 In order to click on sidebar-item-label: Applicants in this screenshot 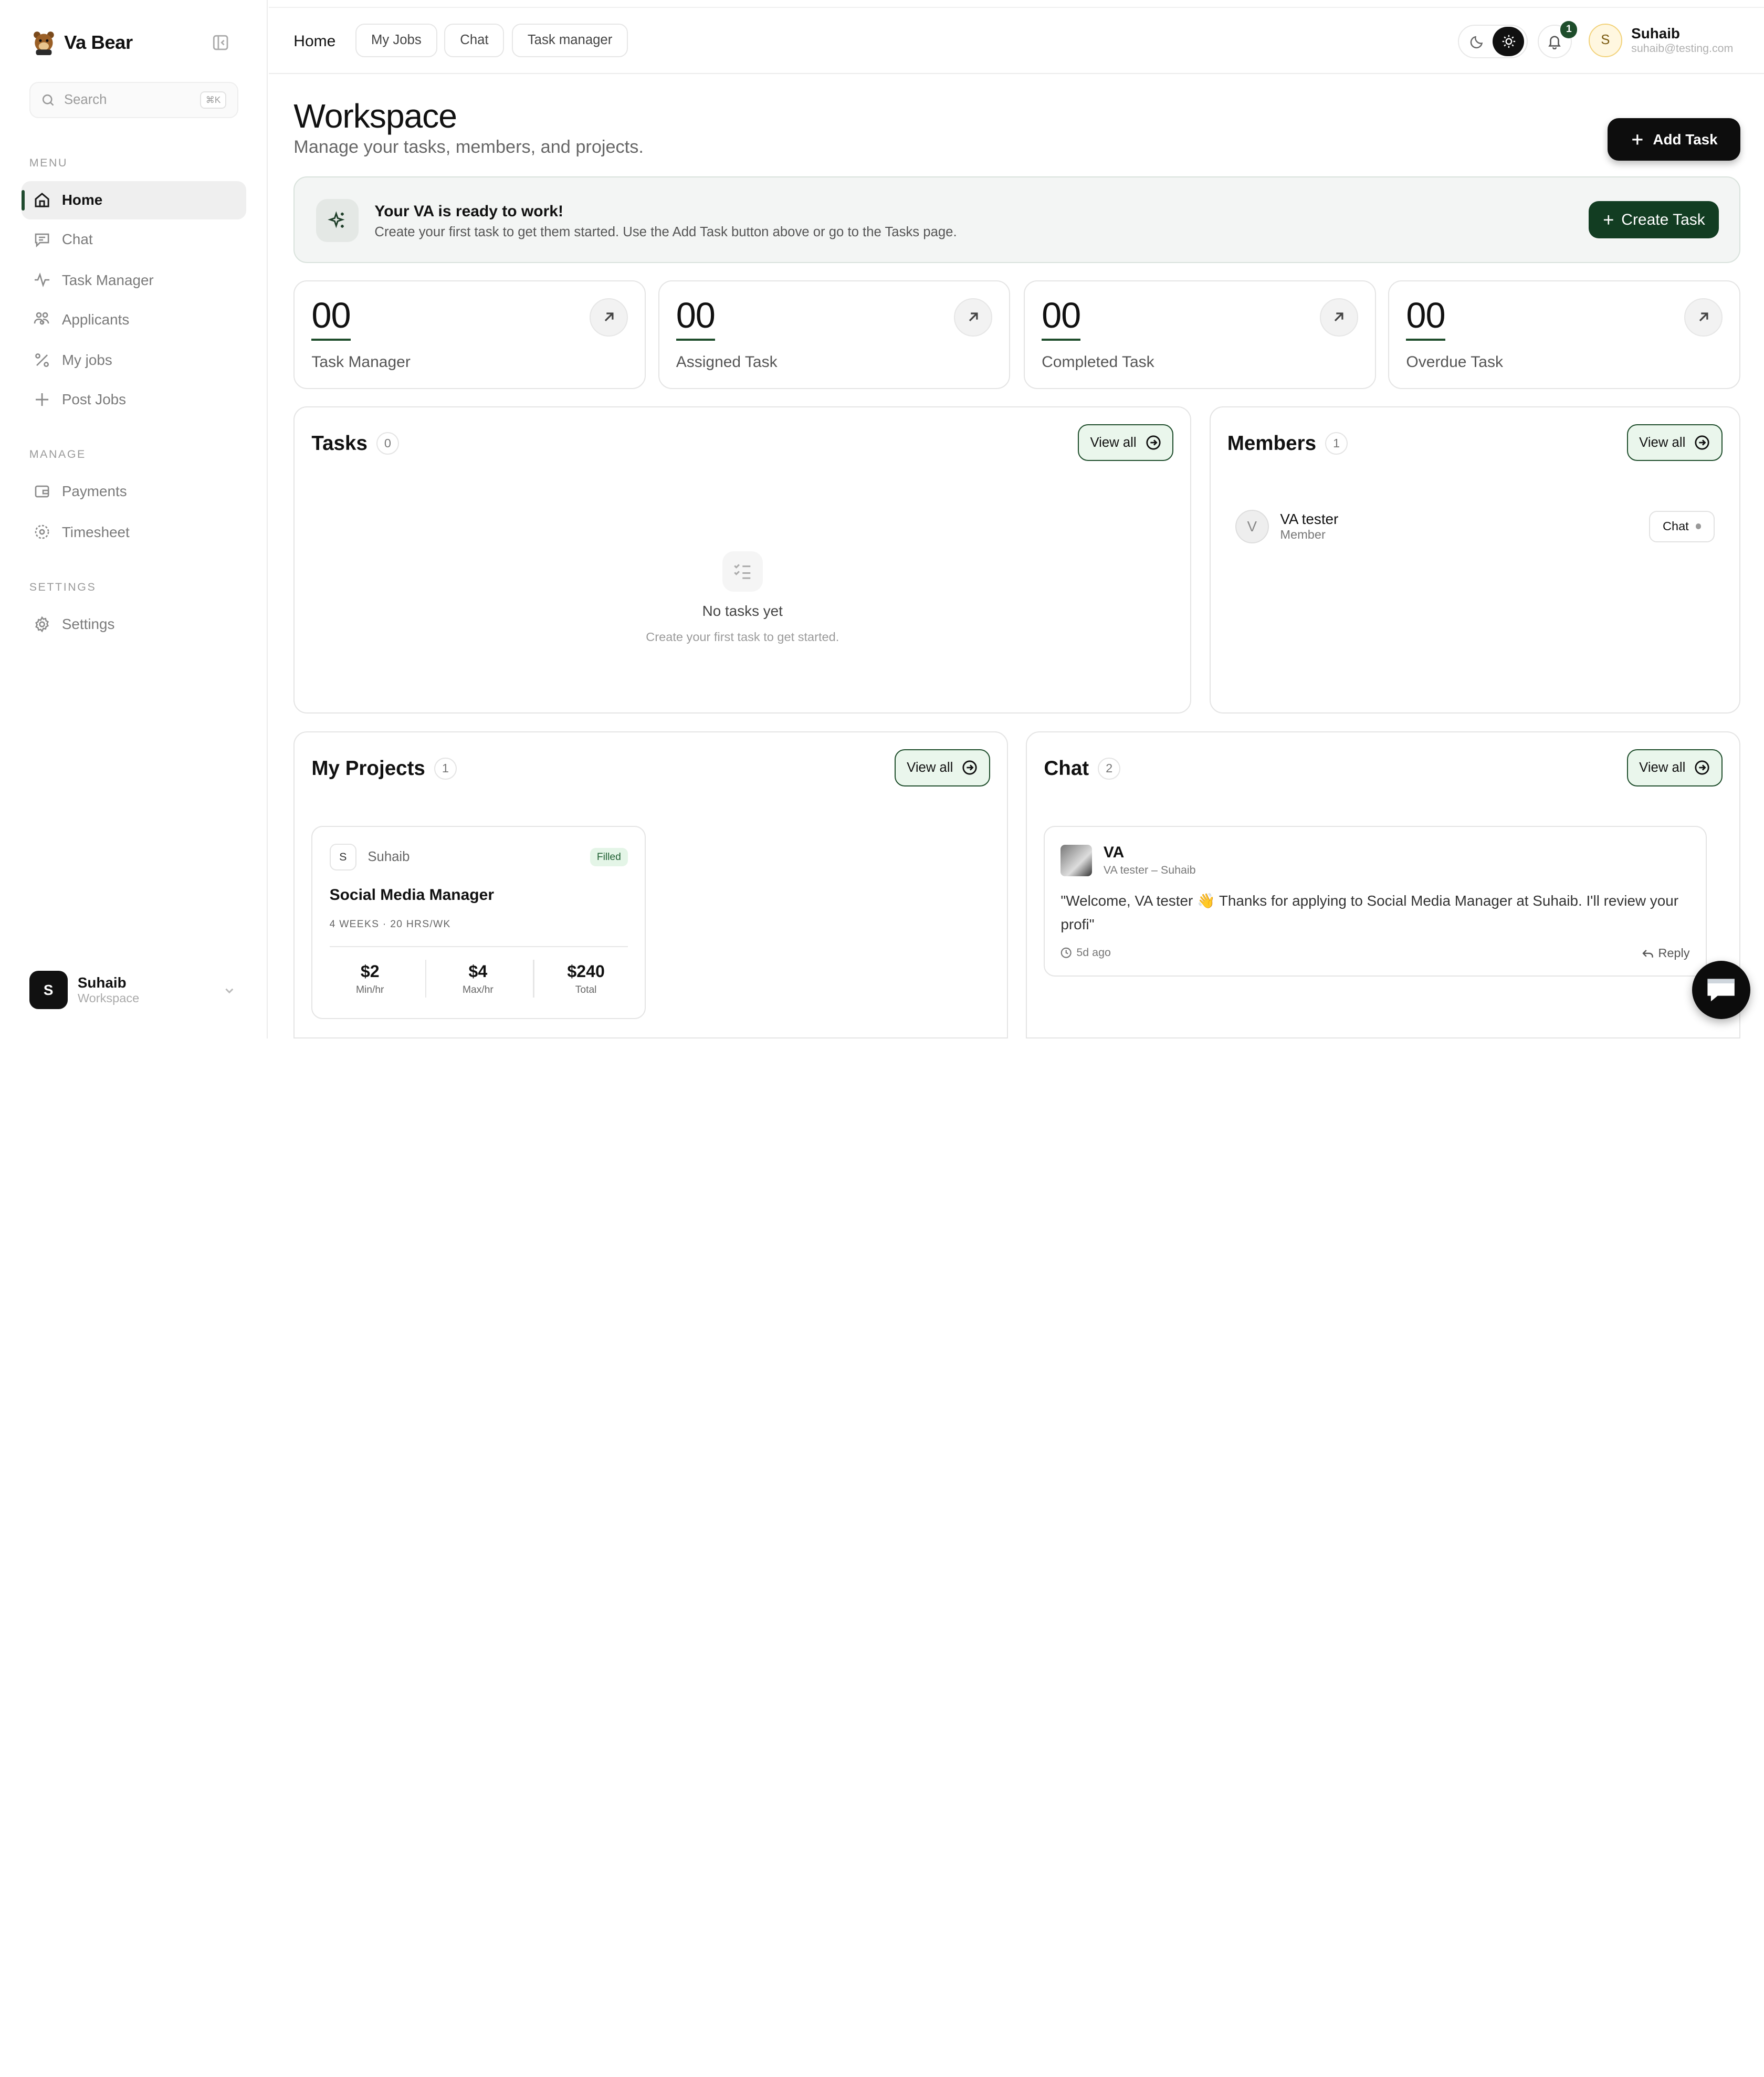, I will do `click(95, 319)`.